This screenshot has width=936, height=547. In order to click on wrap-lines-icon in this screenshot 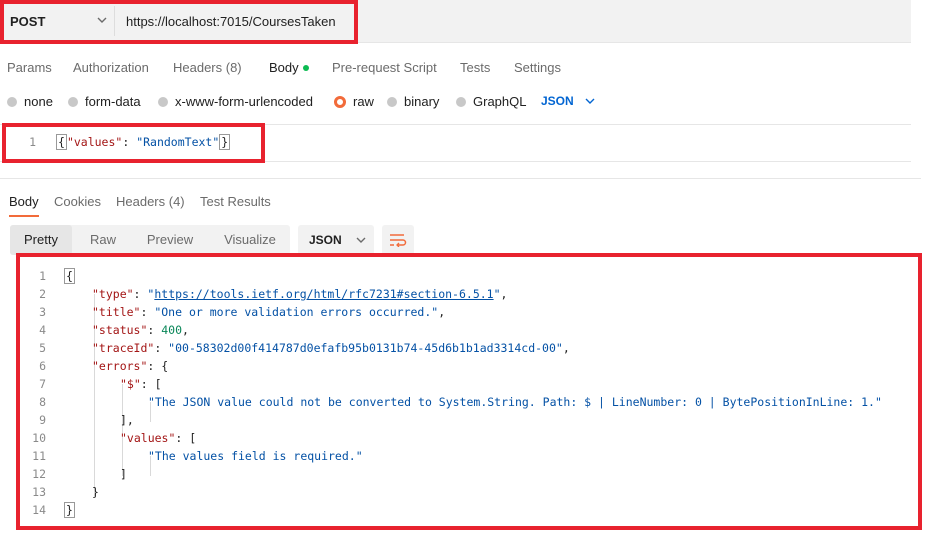, I will do `click(398, 240)`.